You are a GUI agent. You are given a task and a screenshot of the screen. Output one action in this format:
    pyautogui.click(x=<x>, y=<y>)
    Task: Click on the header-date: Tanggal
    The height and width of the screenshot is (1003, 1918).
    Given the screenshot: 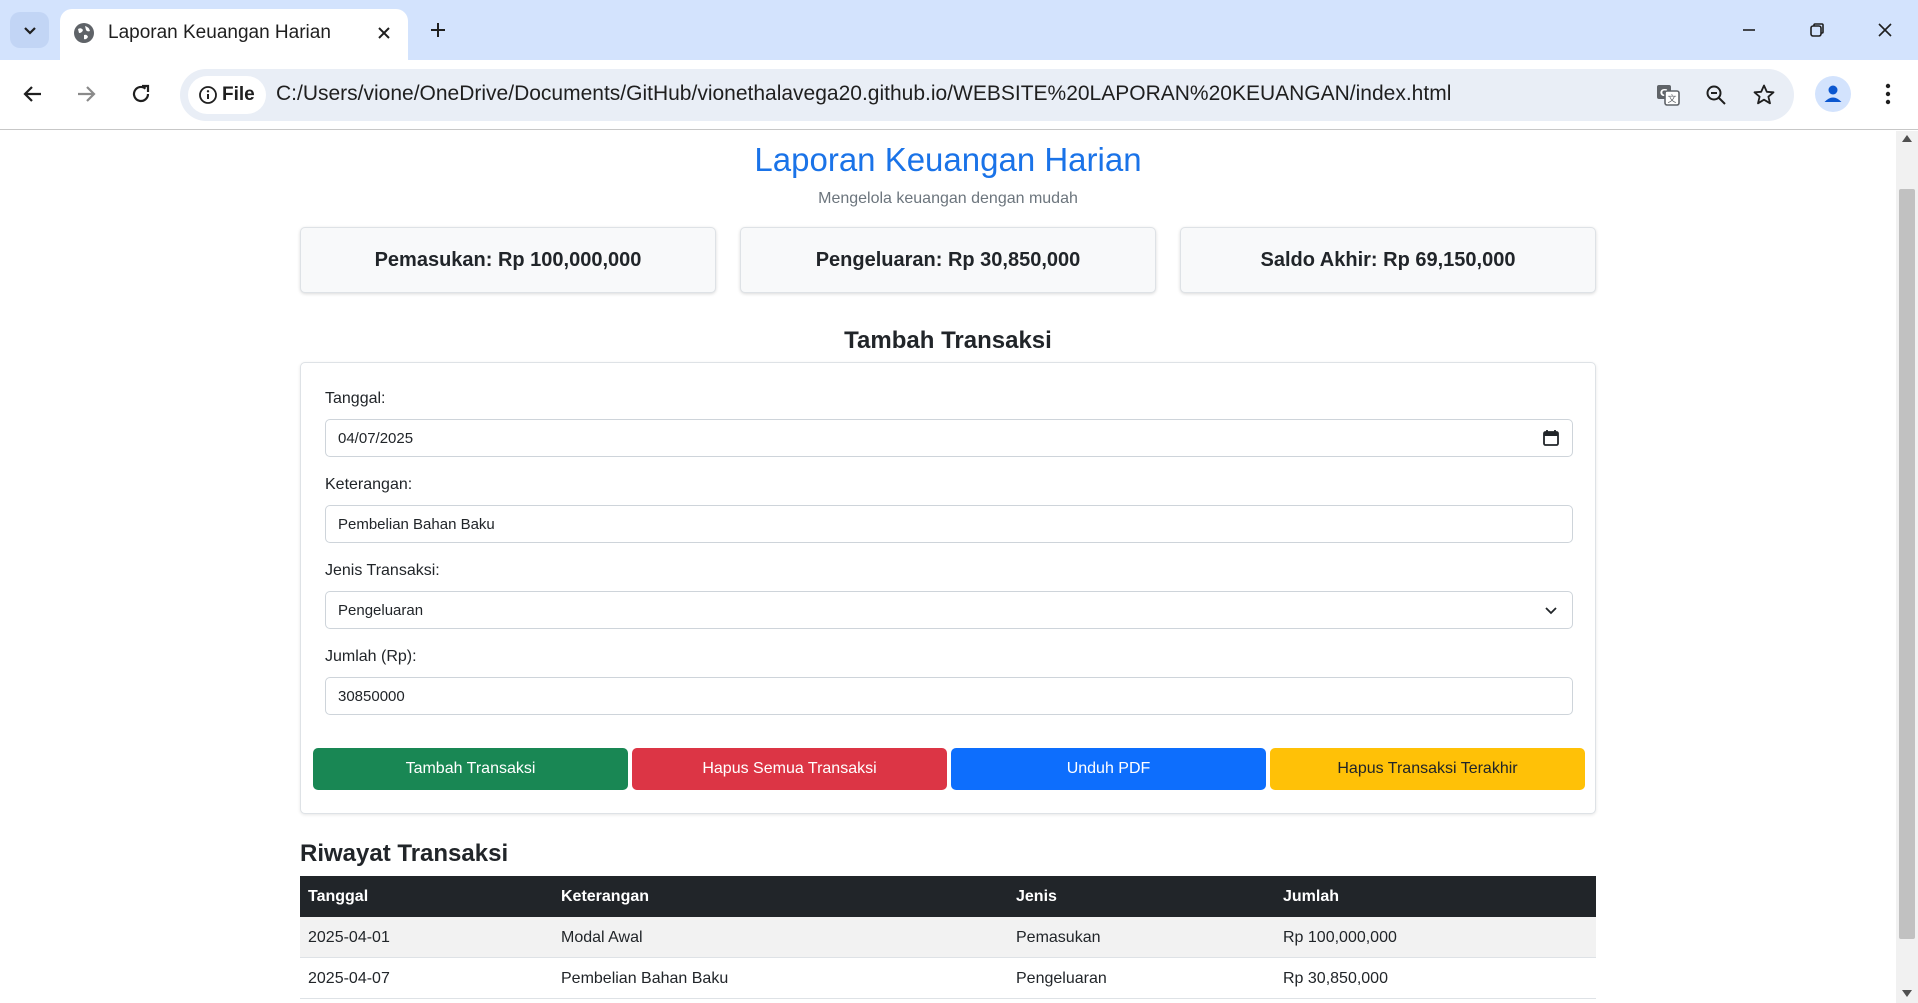 What is the action you would take?
    pyautogui.click(x=338, y=896)
    